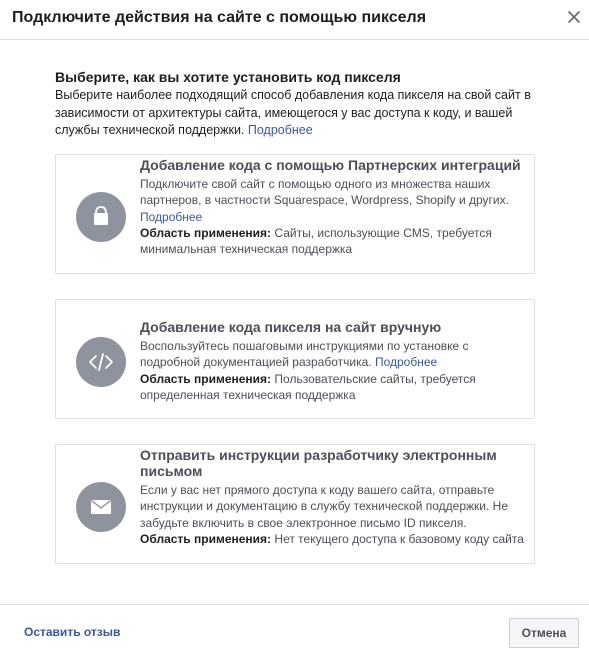  Describe the element at coordinates (101, 507) in the screenshot. I see `envelope-icon` at that location.